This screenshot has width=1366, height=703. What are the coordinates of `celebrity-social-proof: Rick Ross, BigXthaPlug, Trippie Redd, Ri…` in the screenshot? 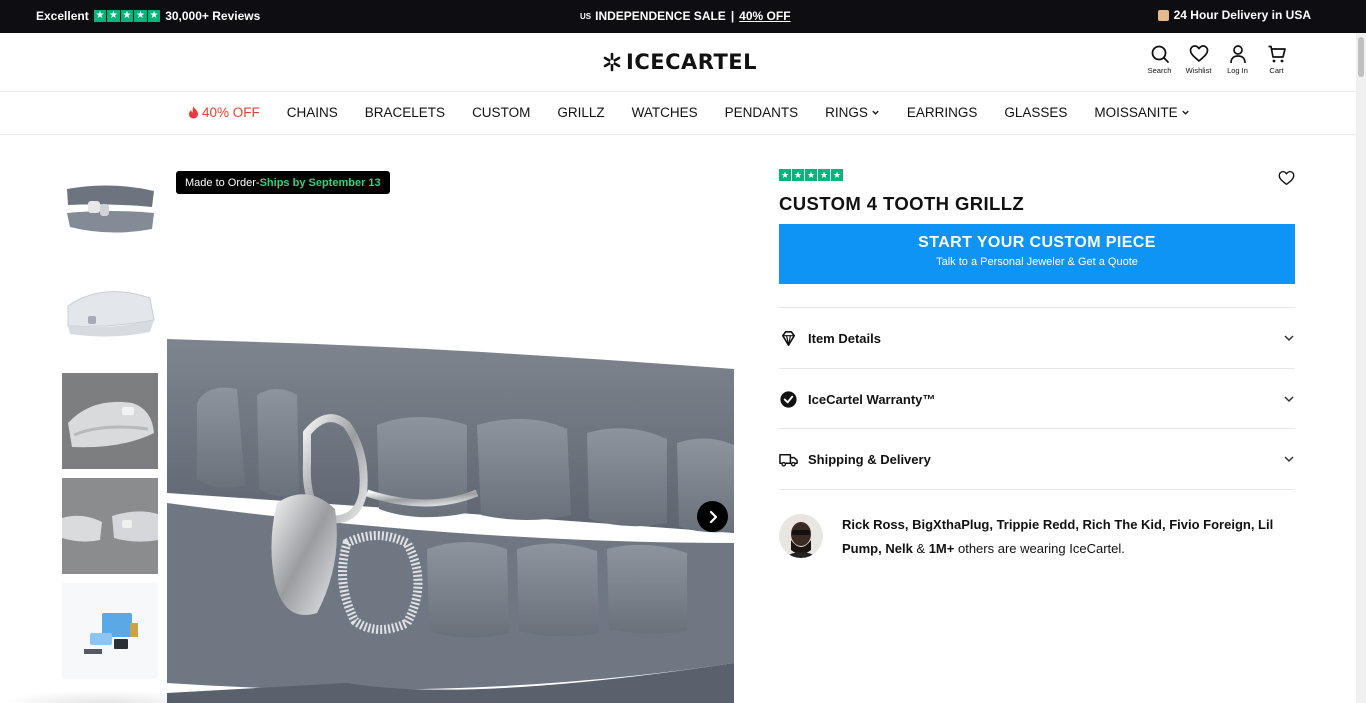 It's located at (1037, 537).